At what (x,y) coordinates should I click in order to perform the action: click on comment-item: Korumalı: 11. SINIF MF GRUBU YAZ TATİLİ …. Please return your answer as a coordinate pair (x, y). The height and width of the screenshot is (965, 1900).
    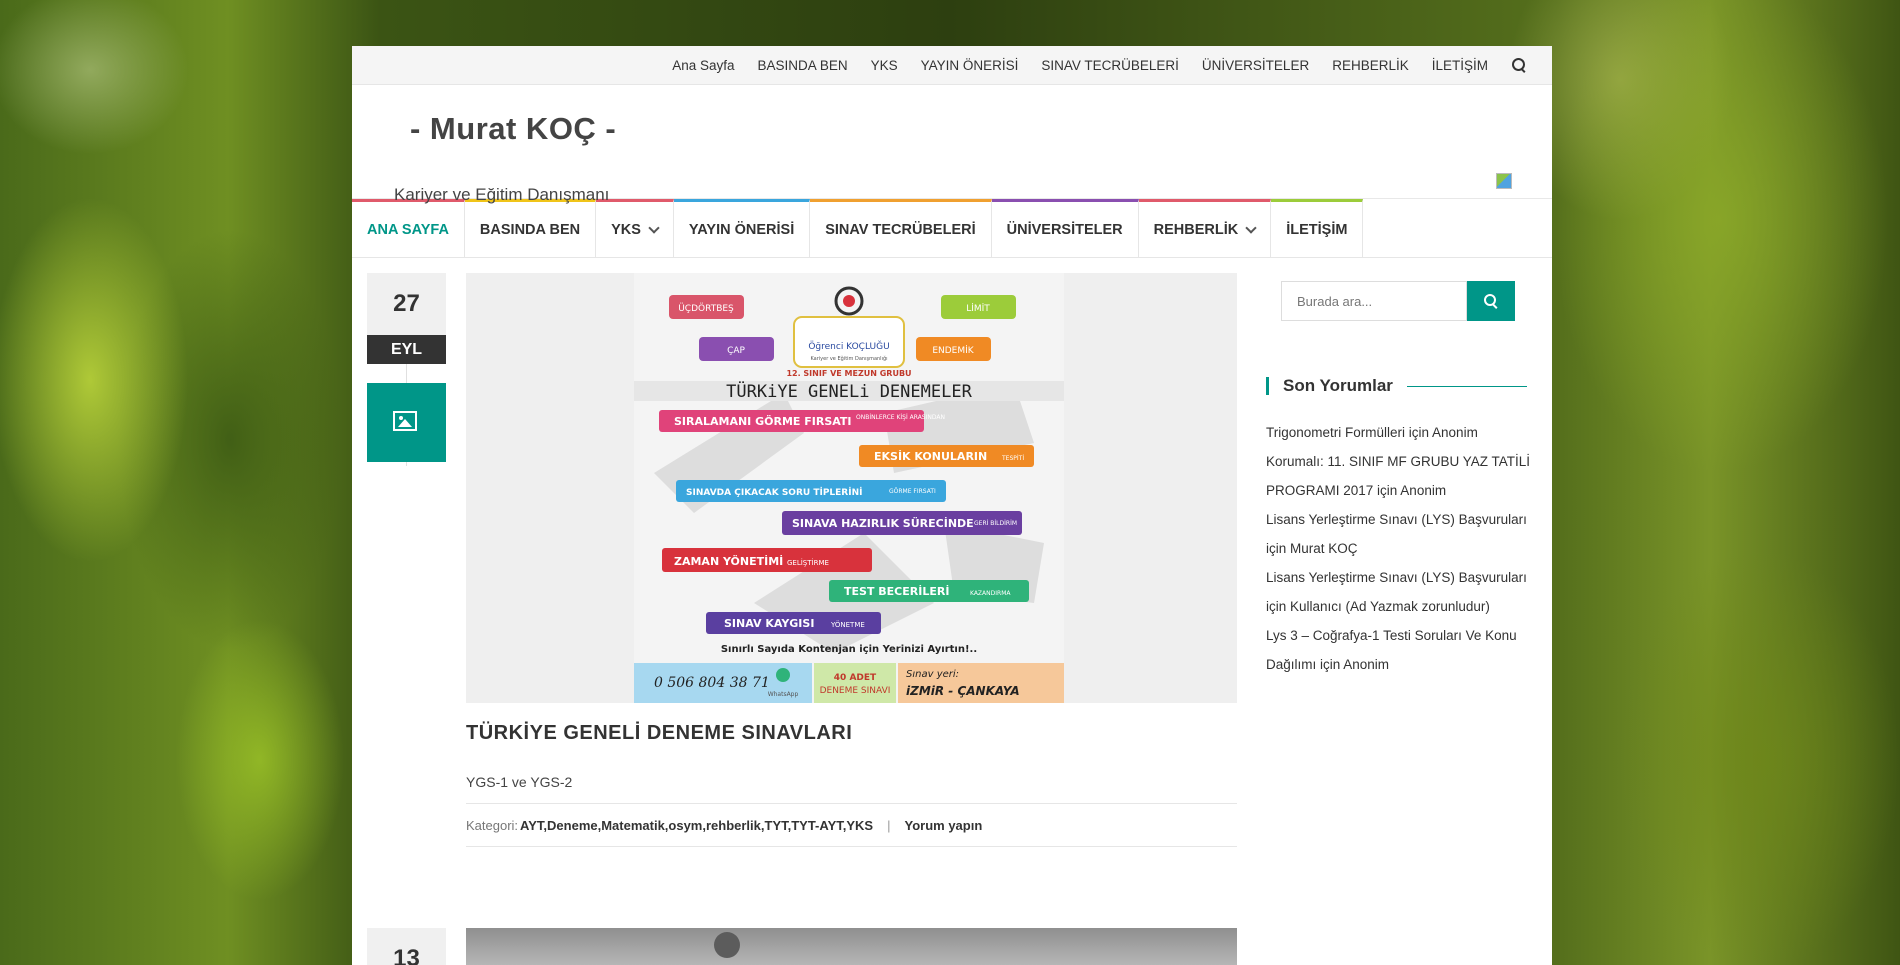
    Looking at the image, I should click on (1406, 476).